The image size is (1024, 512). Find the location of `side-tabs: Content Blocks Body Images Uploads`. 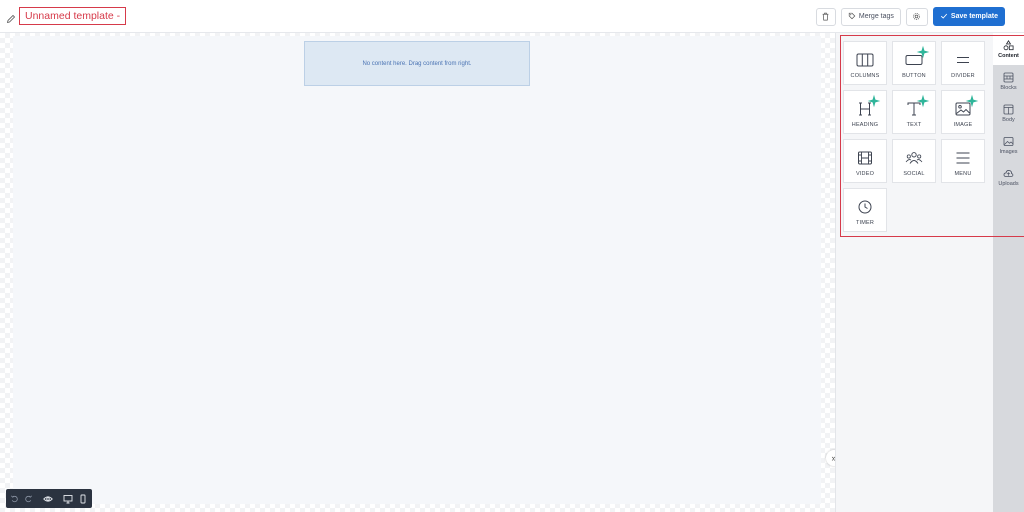

side-tabs: Content Blocks Body Images Uploads is located at coordinates (1008, 272).